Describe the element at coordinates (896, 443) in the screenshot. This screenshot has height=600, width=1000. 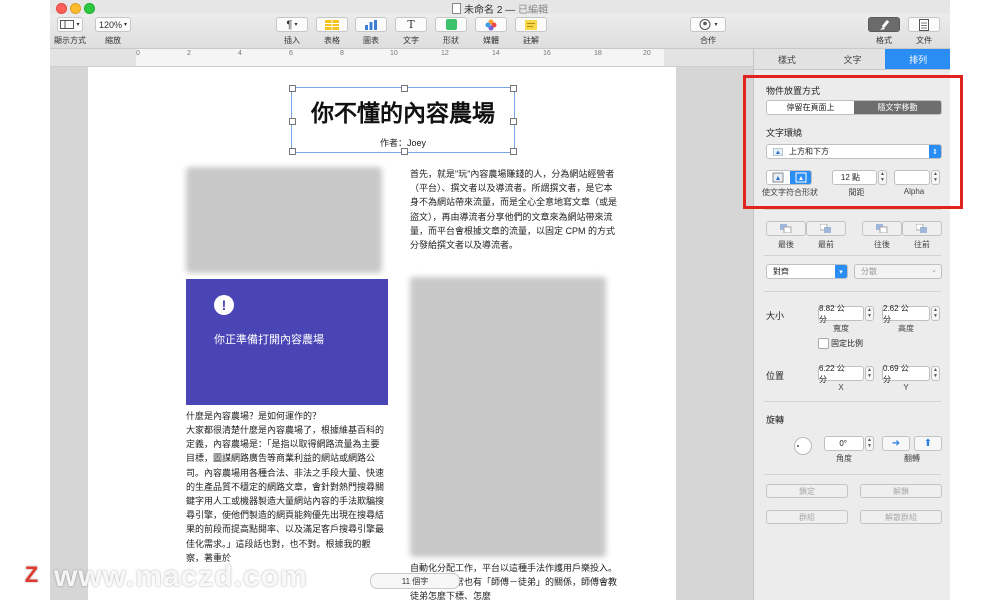
I see `flip-horizontal-button: ➜` at that location.